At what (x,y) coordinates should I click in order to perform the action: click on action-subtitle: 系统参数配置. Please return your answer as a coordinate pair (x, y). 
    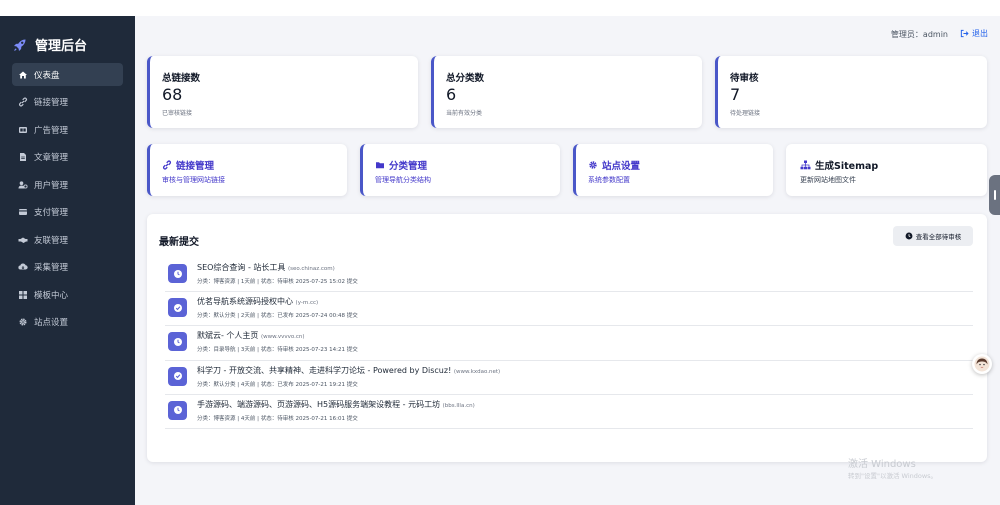
    Looking at the image, I should click on (609, 180).